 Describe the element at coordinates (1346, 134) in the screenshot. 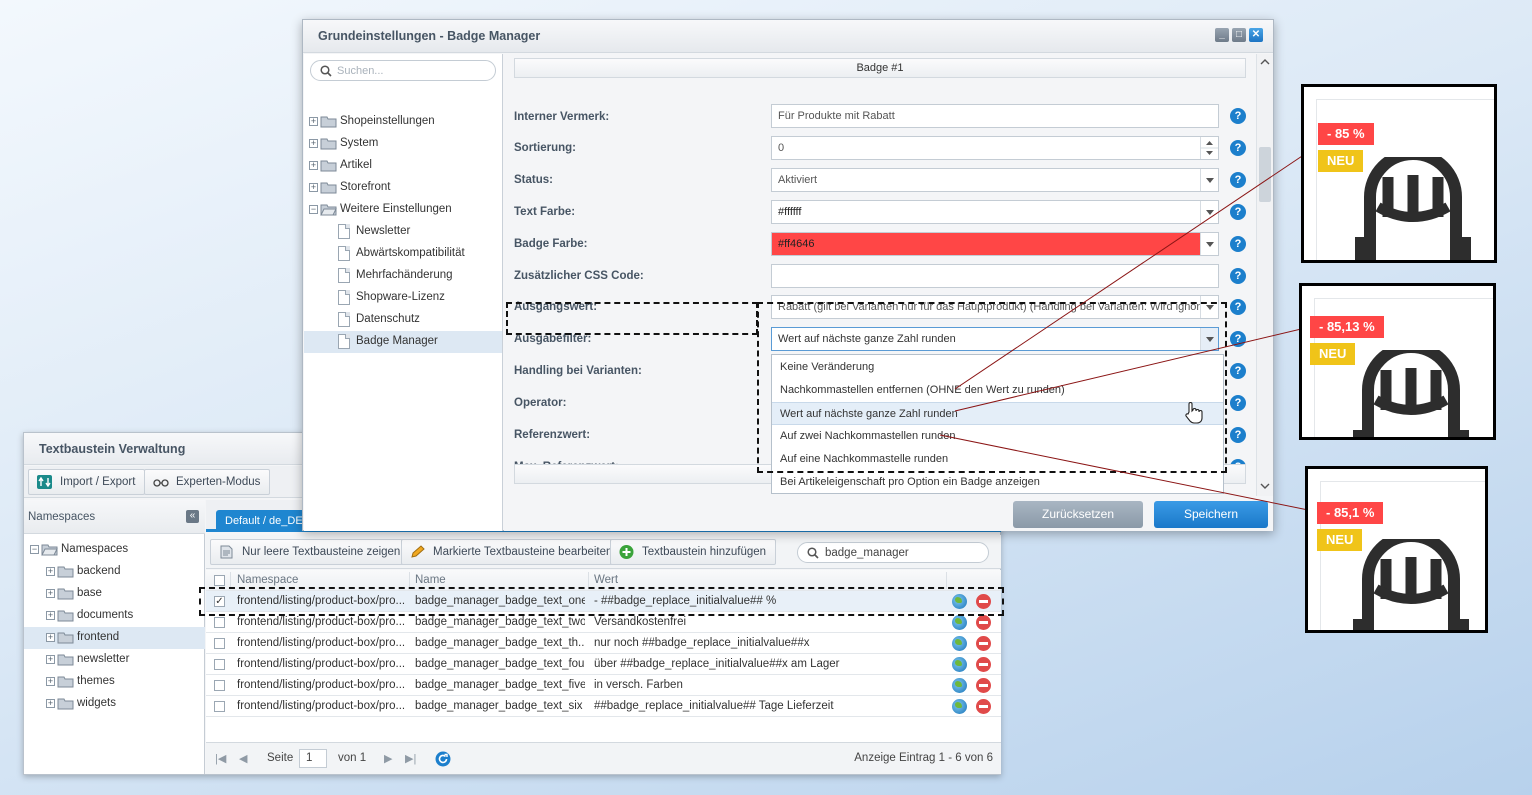

I see `discount-badge: - 85 %` at that location.